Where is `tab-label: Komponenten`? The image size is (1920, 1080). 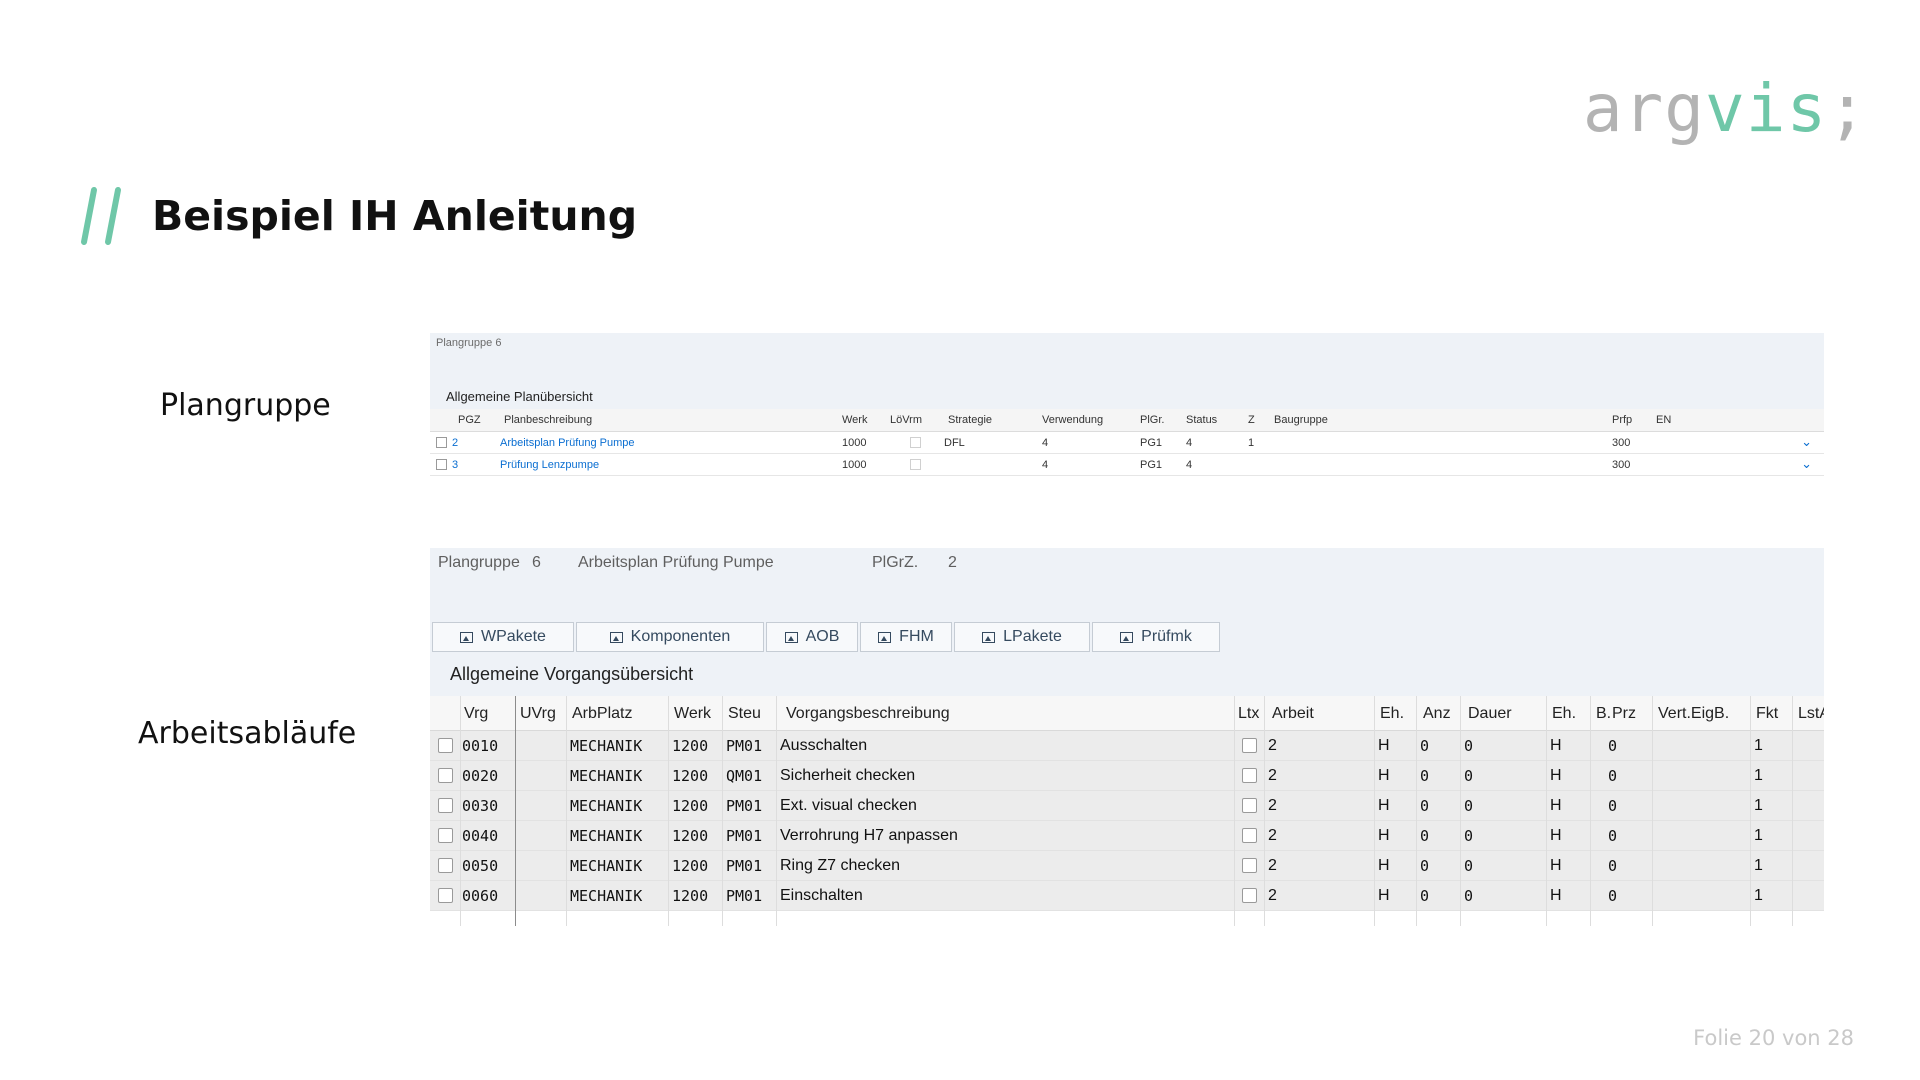
tab-label: Komponenten is located at coordinates (680, 636).